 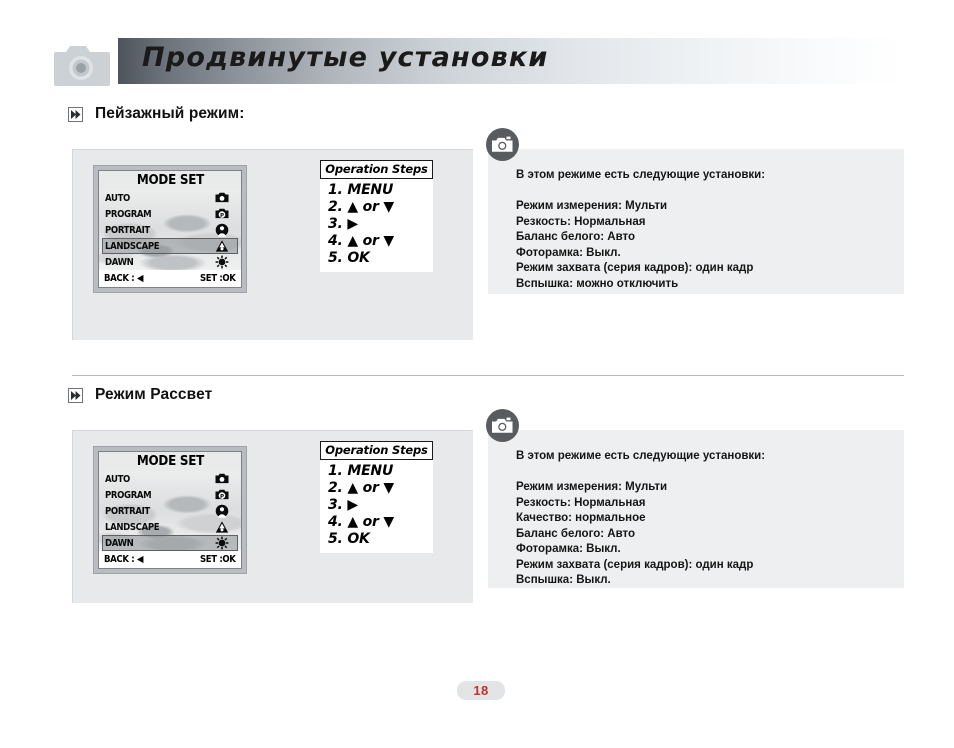 I want to click on page-number-badge: 18, so click(x=481, y=690).